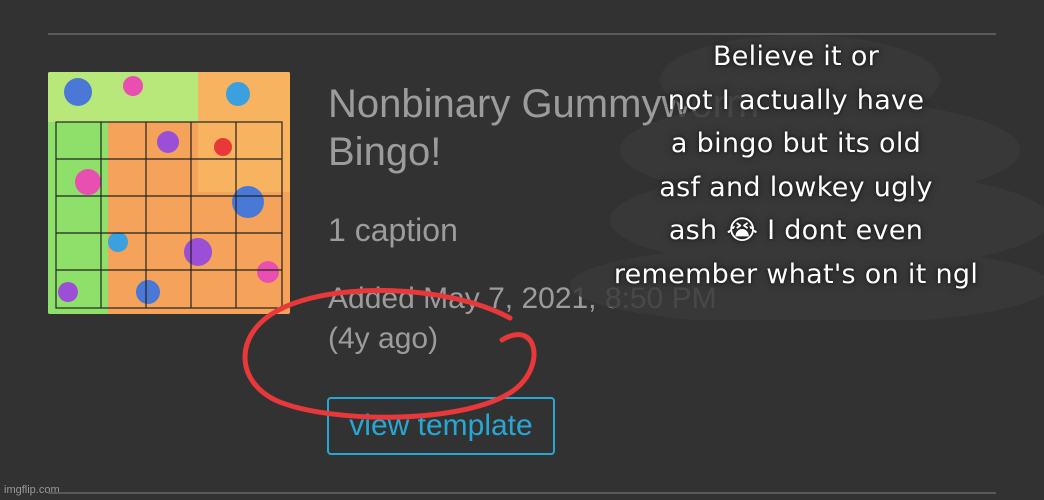 This screenshot has height=500, width=1044. I want to click on added-relative-time: (4y ago), so click(383, 338).